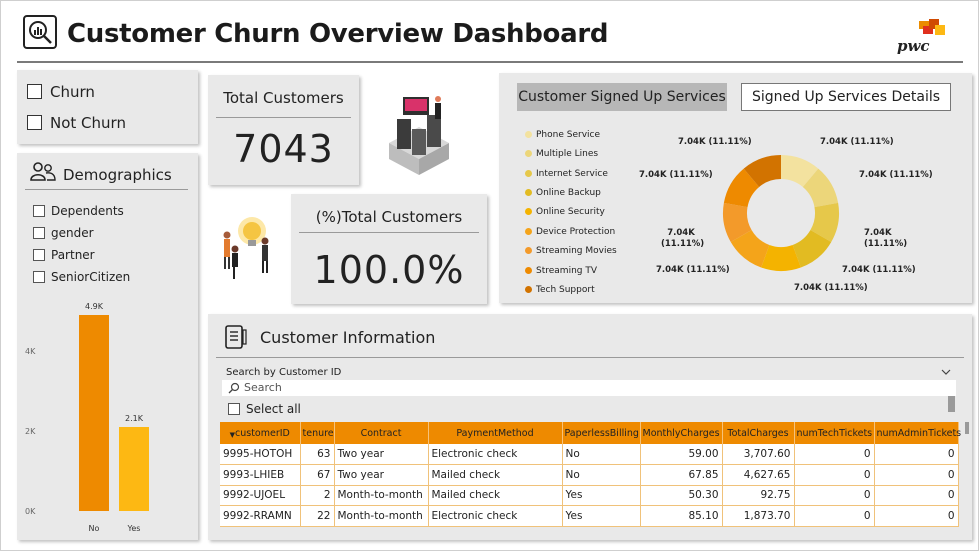 The width and height of the screenshot is (979, 551). What do you see at coordinates (317, 475) in the screenshot?
I see `cell: 67` at bounding box center [317, 475].